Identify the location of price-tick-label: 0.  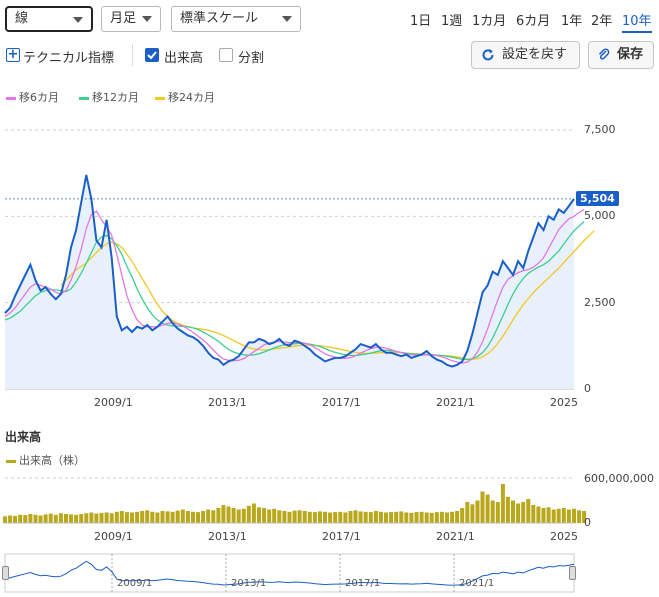
(587, 388).